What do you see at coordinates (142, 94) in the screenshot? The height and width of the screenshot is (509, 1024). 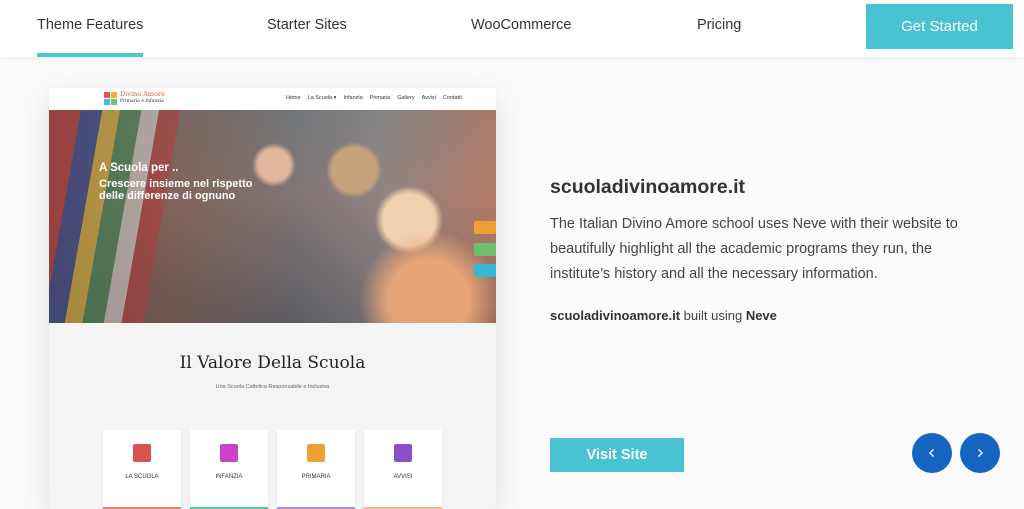 I see `preview-logo-title: Divino Amore` at bounding box center [142, 94].